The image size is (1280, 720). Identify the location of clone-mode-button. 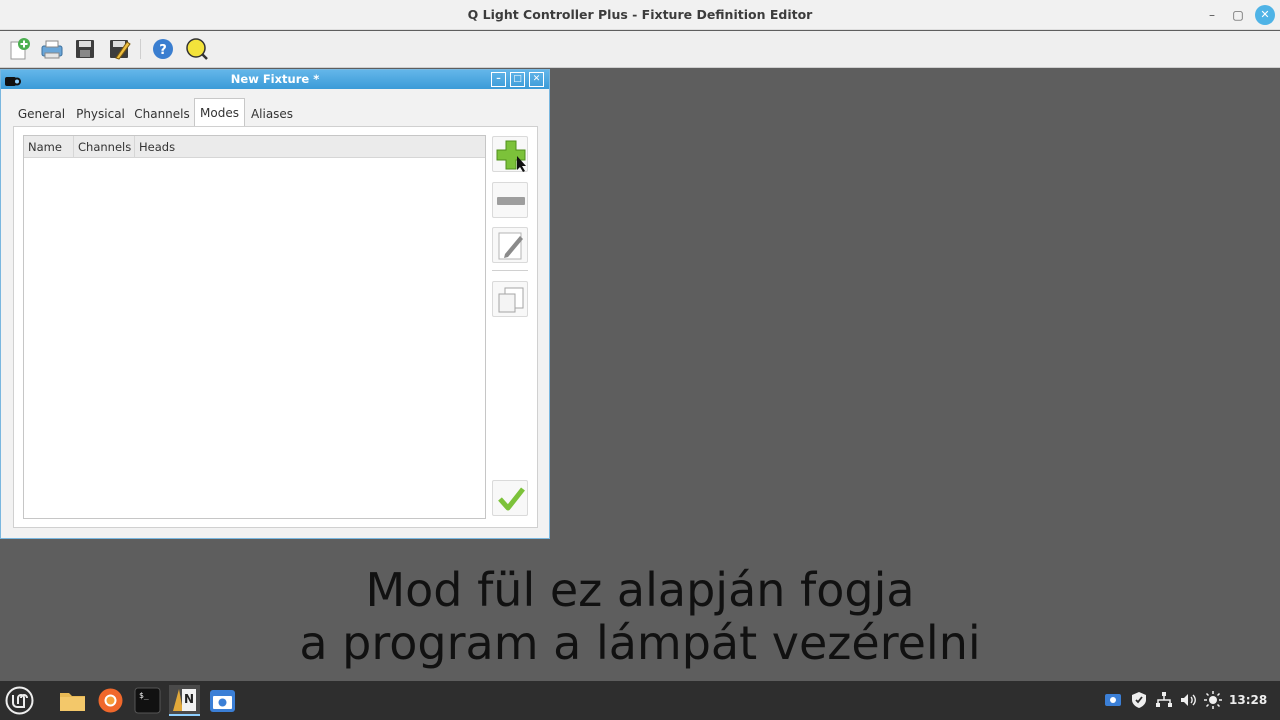
(510, 299).